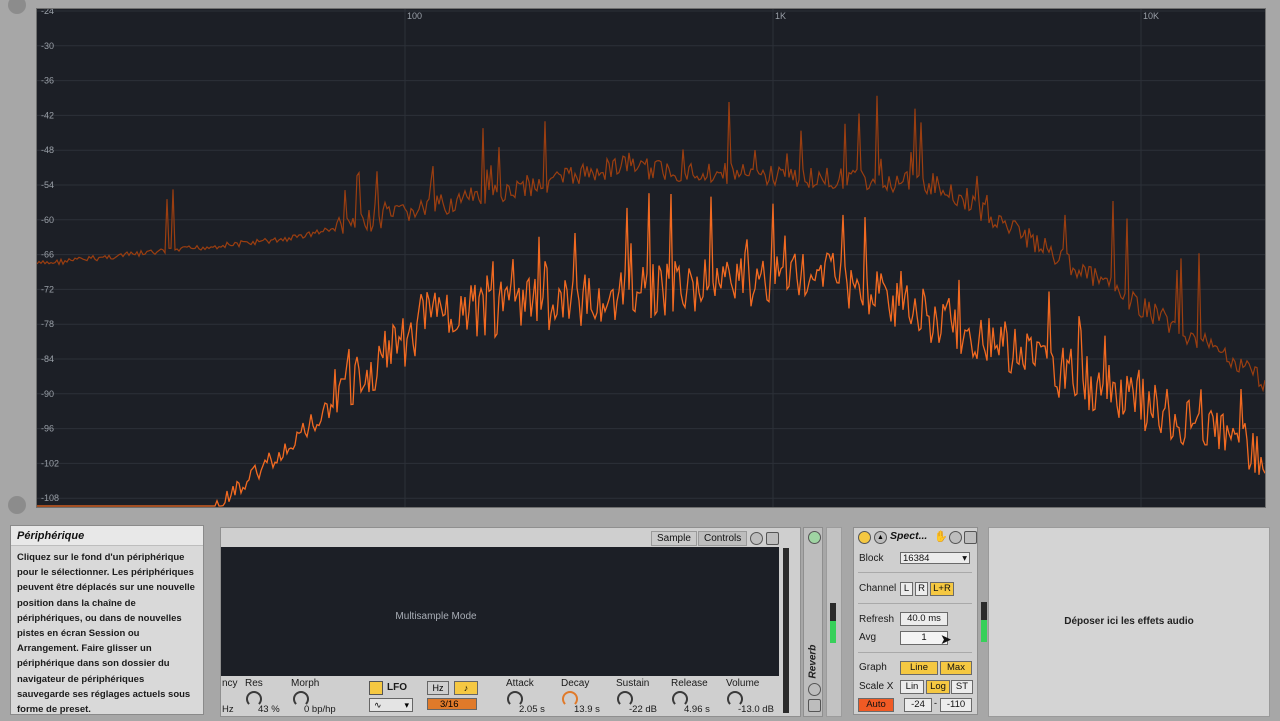  I want to click on refresh-field: 40.0 ms, so click(924, 619).